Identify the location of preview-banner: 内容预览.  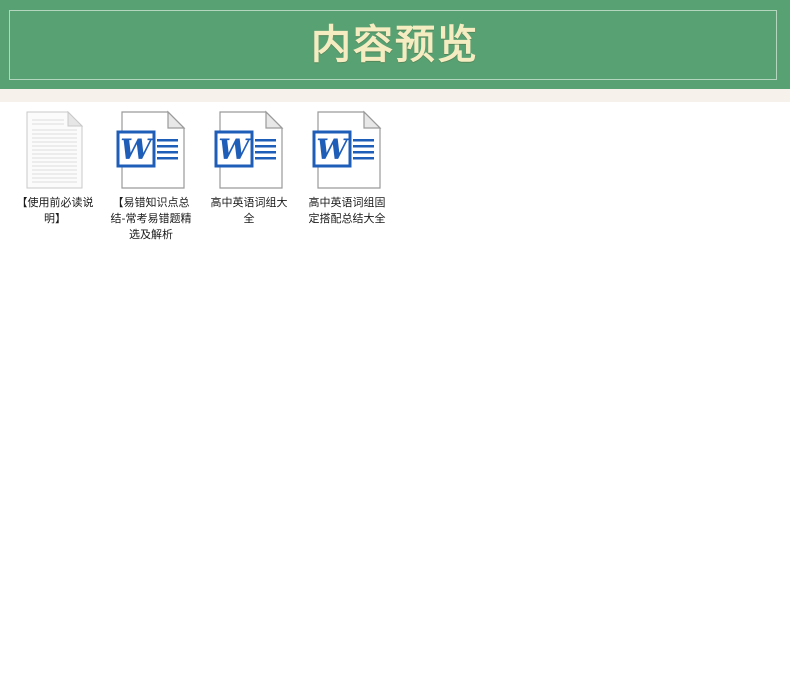
(395, 44).